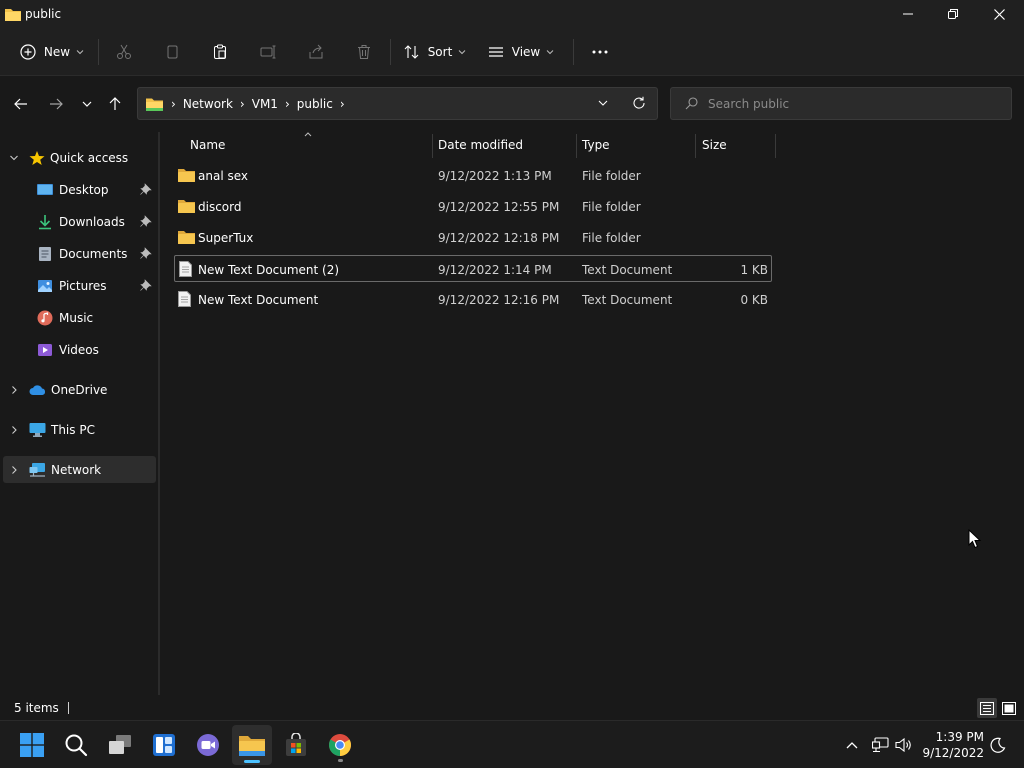 The height and width of the screenshot is (768, 1024). Describe the element at coordinates (269, 269) in the screenshot. I see `file-name: New Text Document (2)` at that location.